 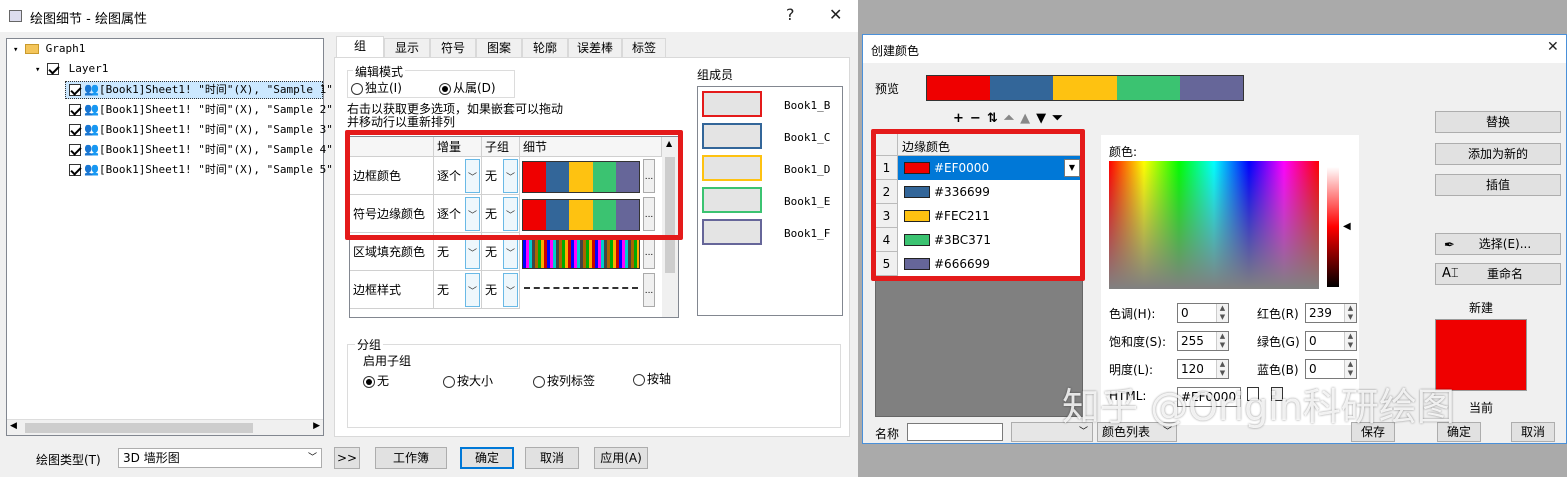 What do you see at coordinates (201, 109) in the screenshot?
I see `tree-item-2: 👥[Book1]Sheet1! "时间"(X), "Sample 2"` at bounding box center [201, 109].